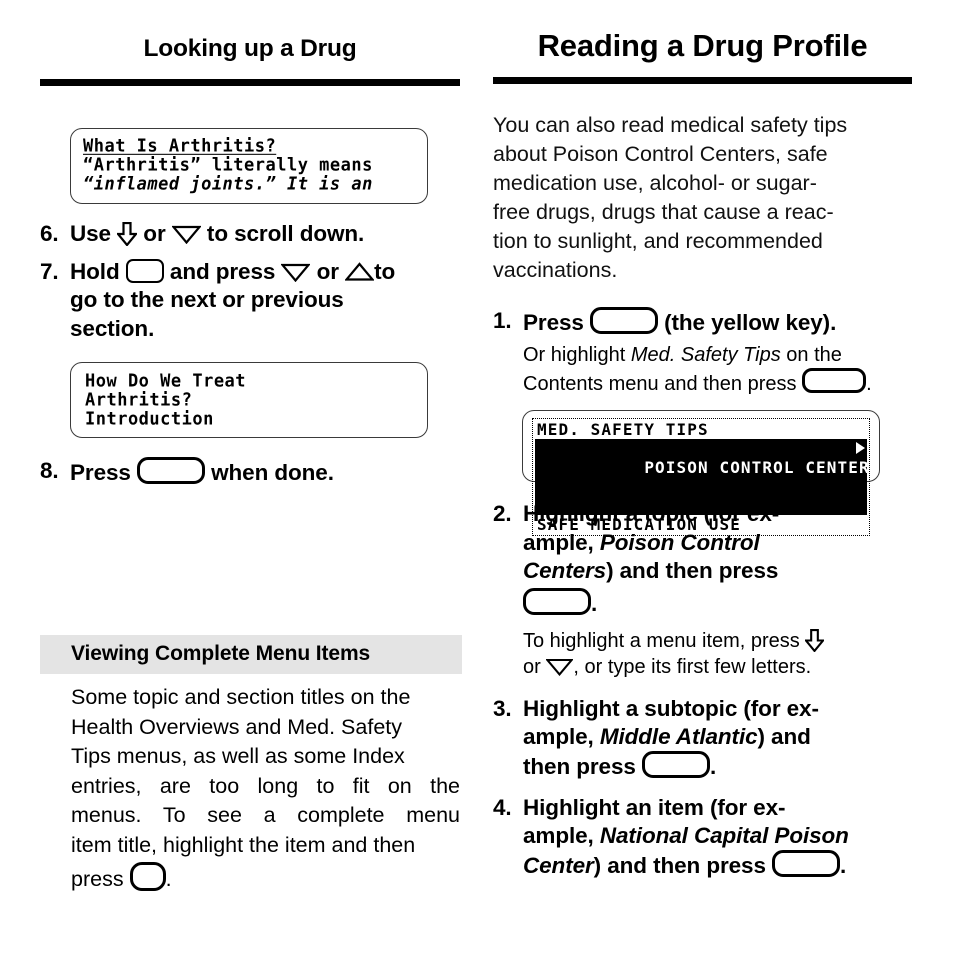 The width and height of the screenshot is (954, 954). Describe the element at coordinates (149, 420) in the screenshot. I see `lcd2-line-3: Introduction` at that location.